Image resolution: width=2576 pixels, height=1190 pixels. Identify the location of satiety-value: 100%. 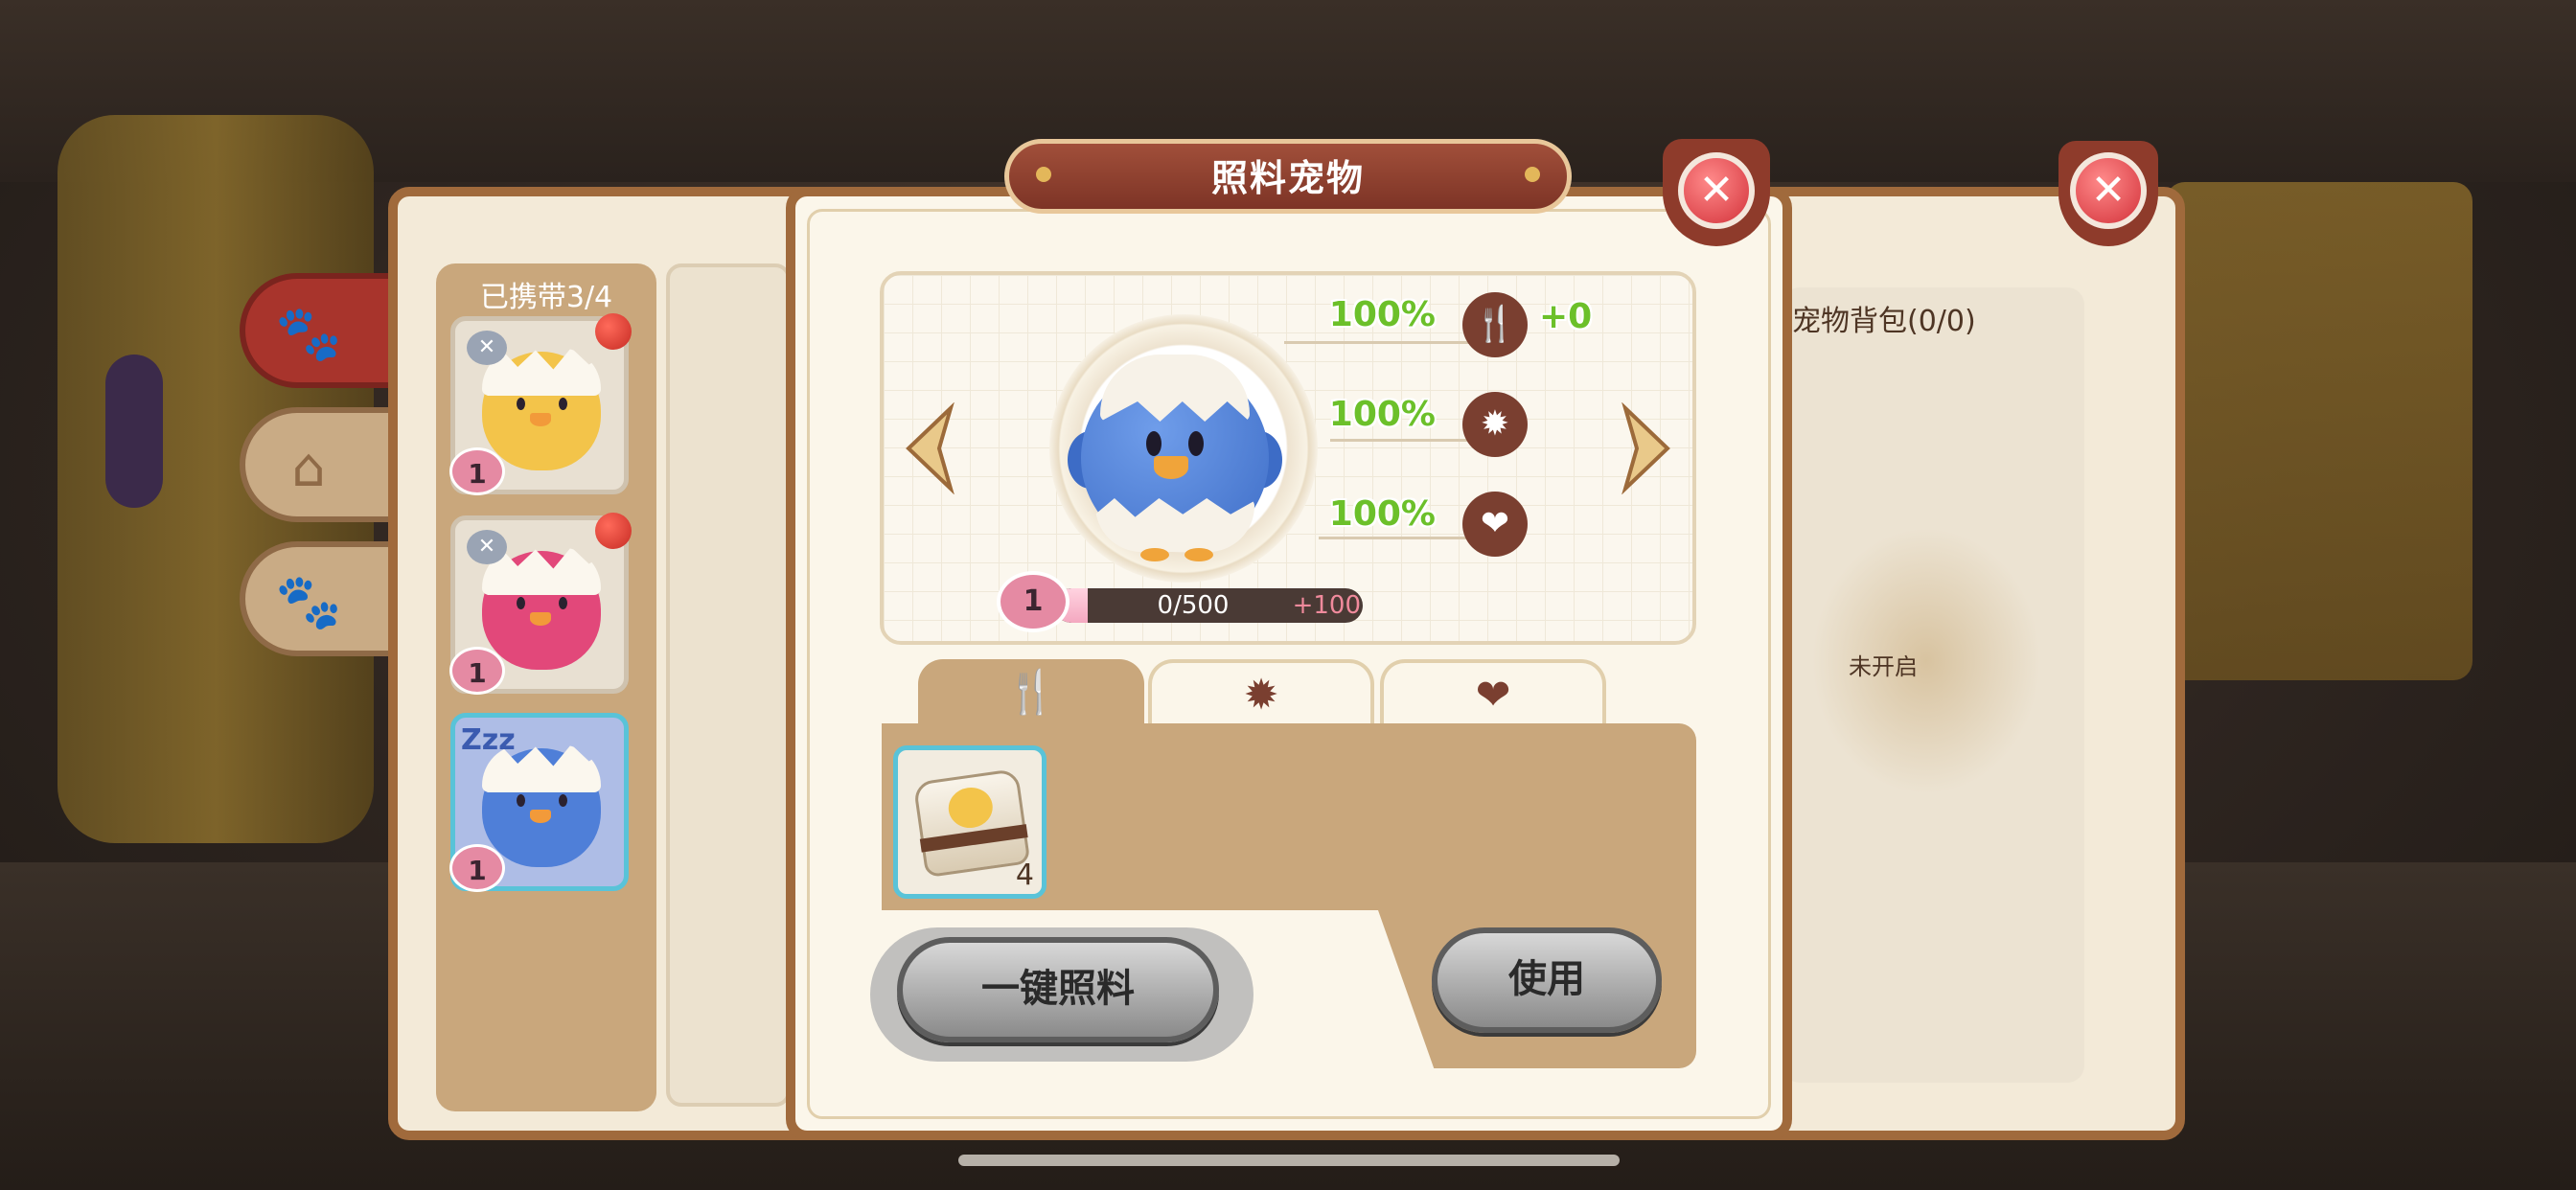
(1382, 315).